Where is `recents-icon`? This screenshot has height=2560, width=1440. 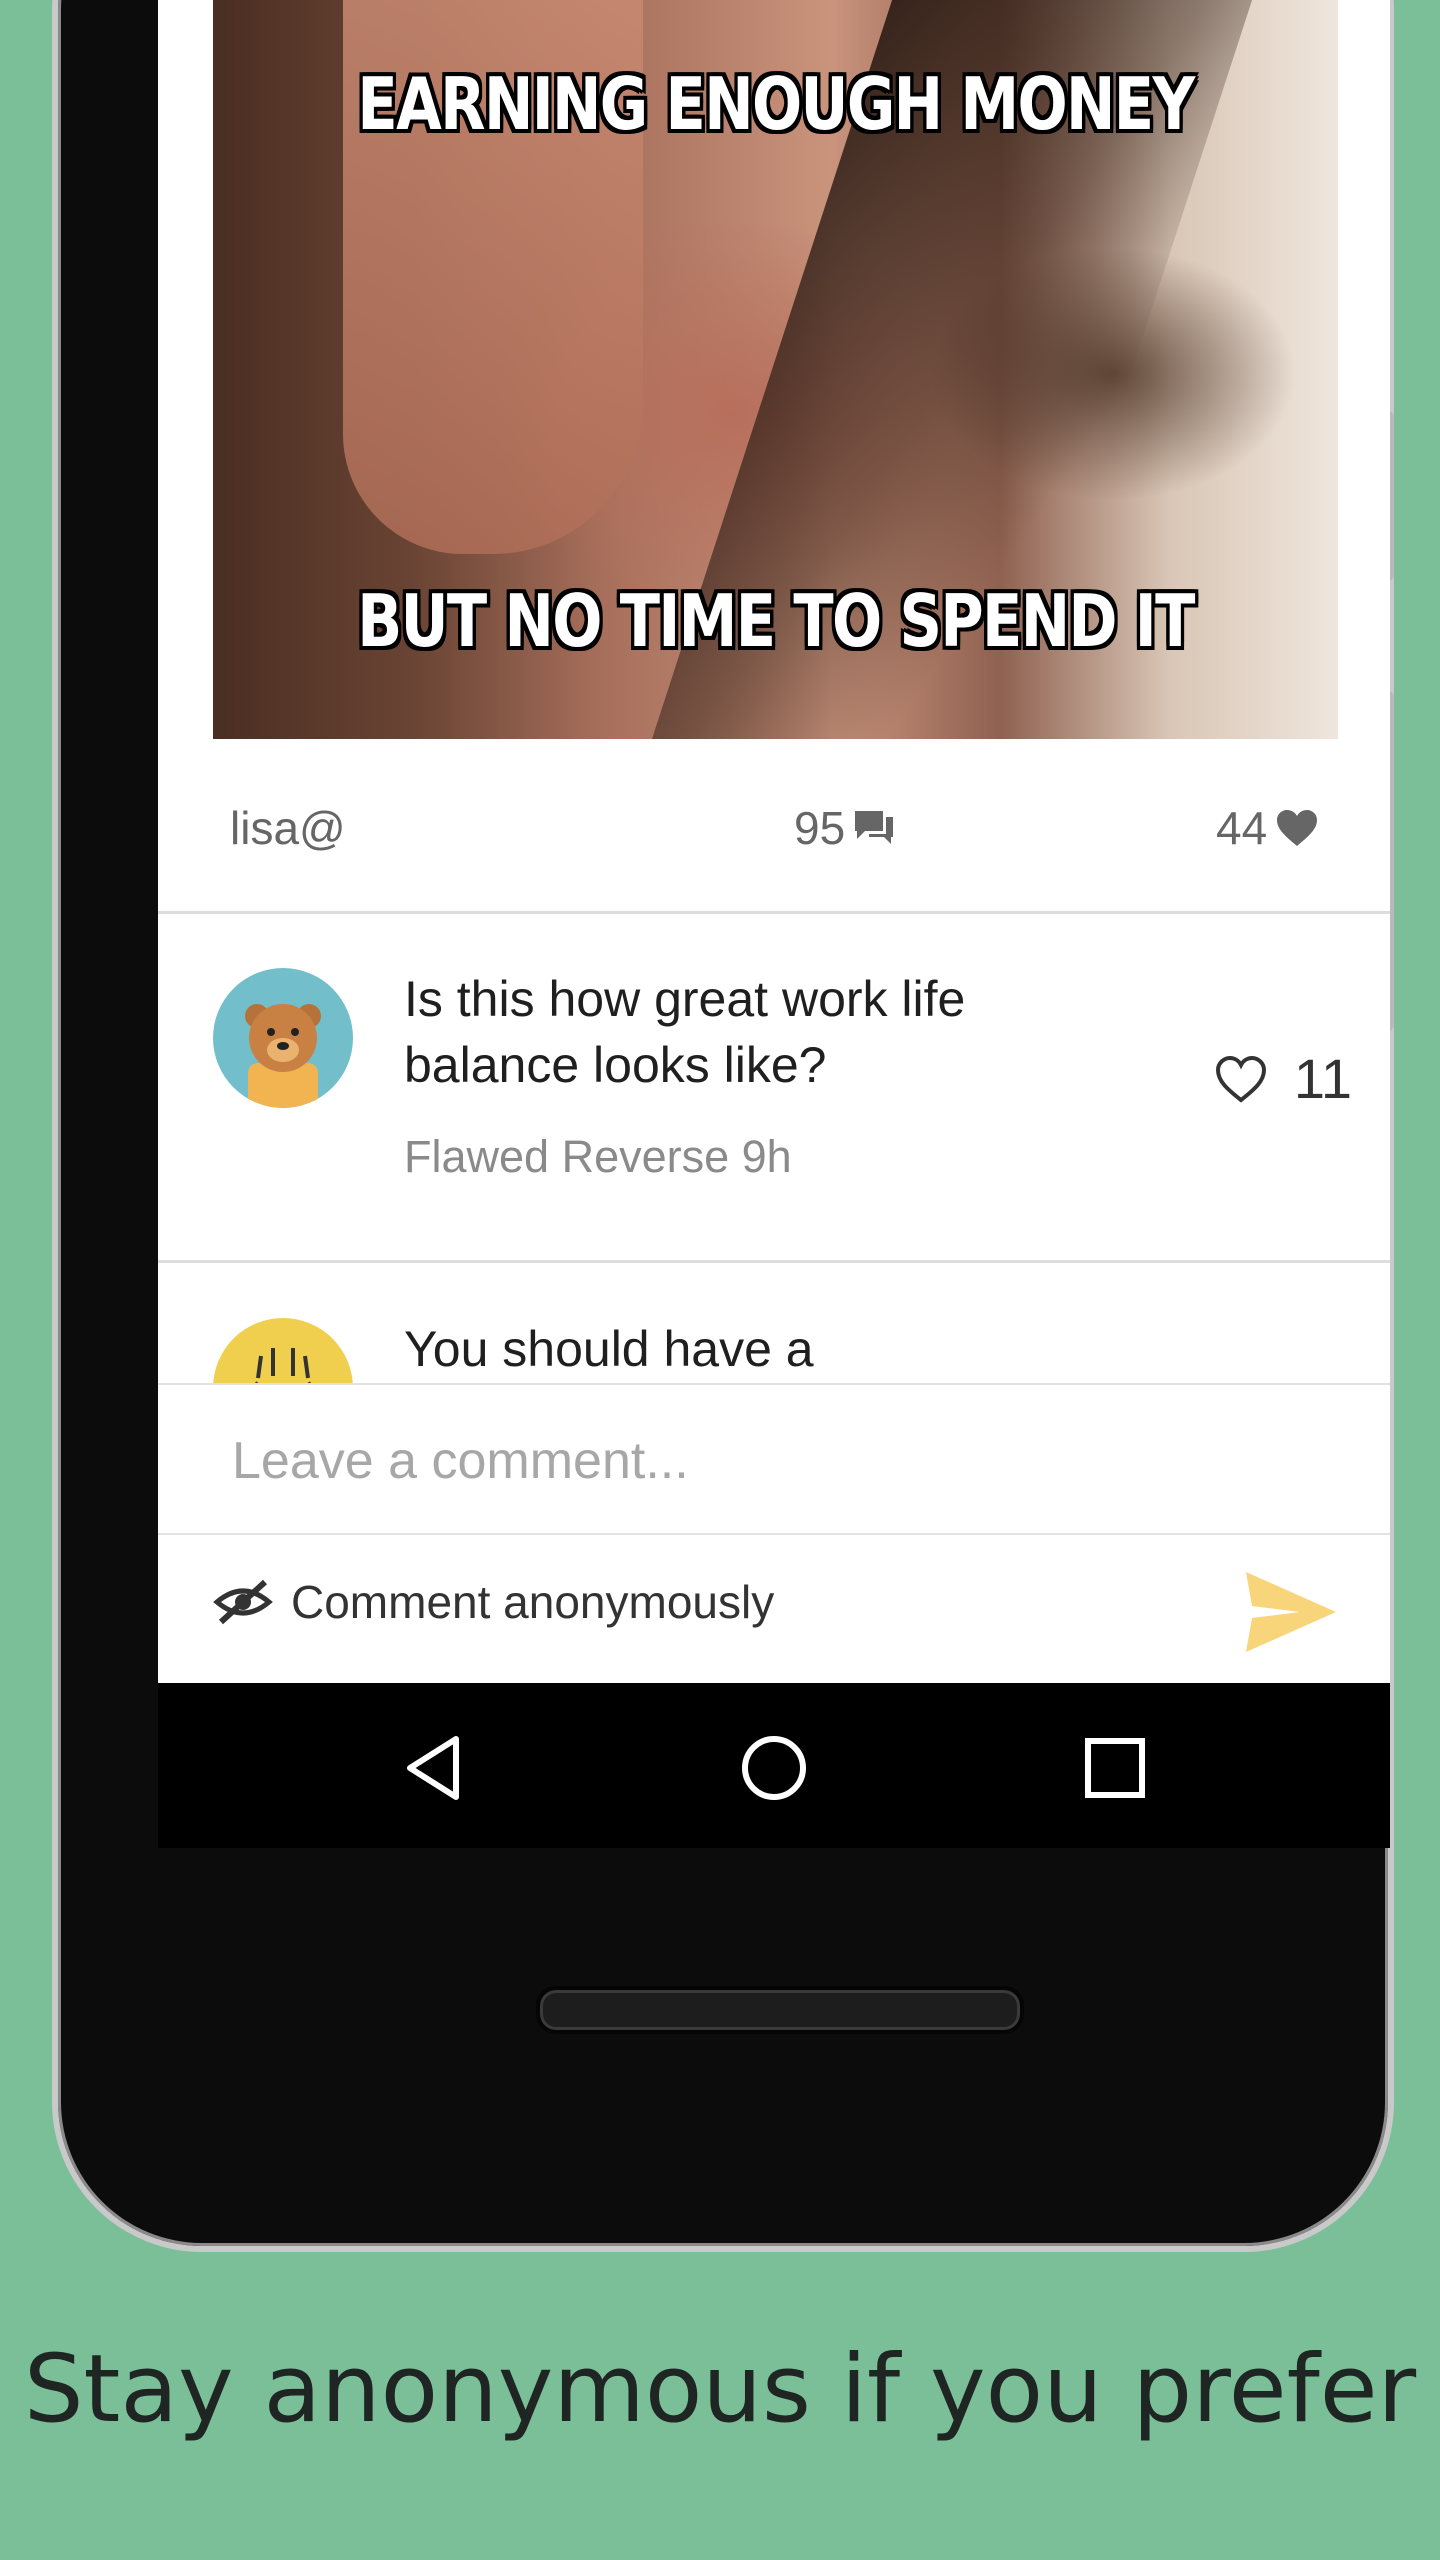
recents-icon is located at coordinates (1115, 1768).